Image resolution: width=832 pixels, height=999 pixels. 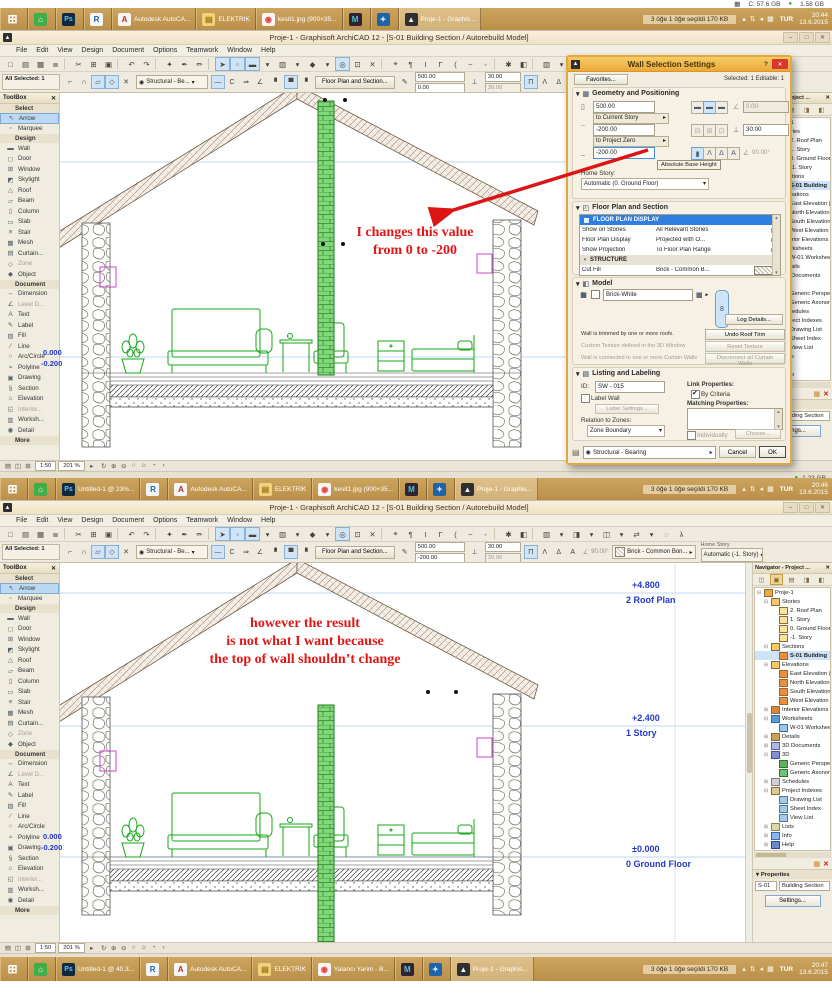 I want to click on view-name-field: Building Section, so click(x=804, y=886).